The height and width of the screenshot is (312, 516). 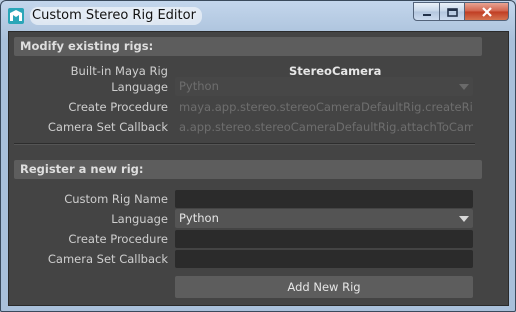 What do you see at coordinates (16, 16) in the screenshot?
I see `maya-app-icon` at bounding box center [16, 16].